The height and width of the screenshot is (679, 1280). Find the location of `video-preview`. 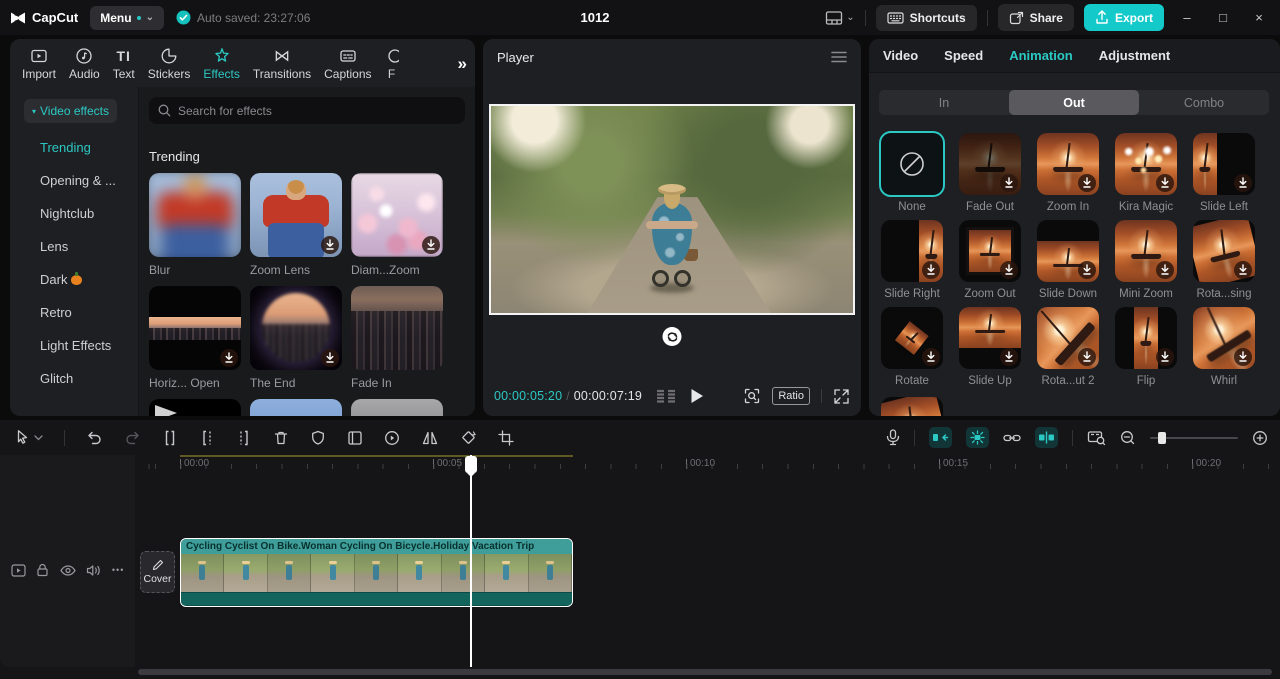

video-preview is located at coordinates (672, 209).